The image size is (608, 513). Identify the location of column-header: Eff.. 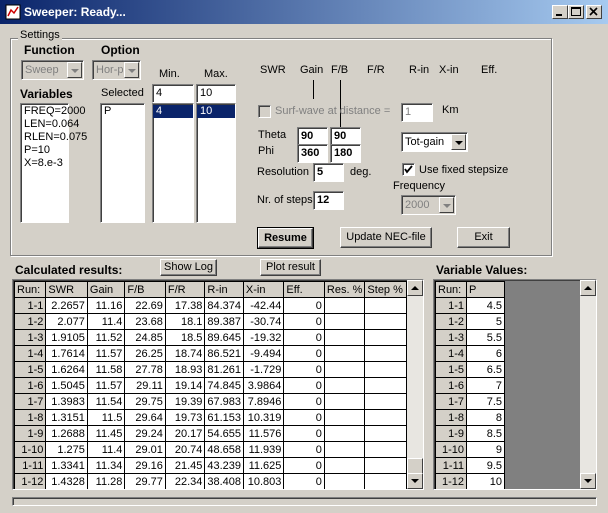
(304, 289).